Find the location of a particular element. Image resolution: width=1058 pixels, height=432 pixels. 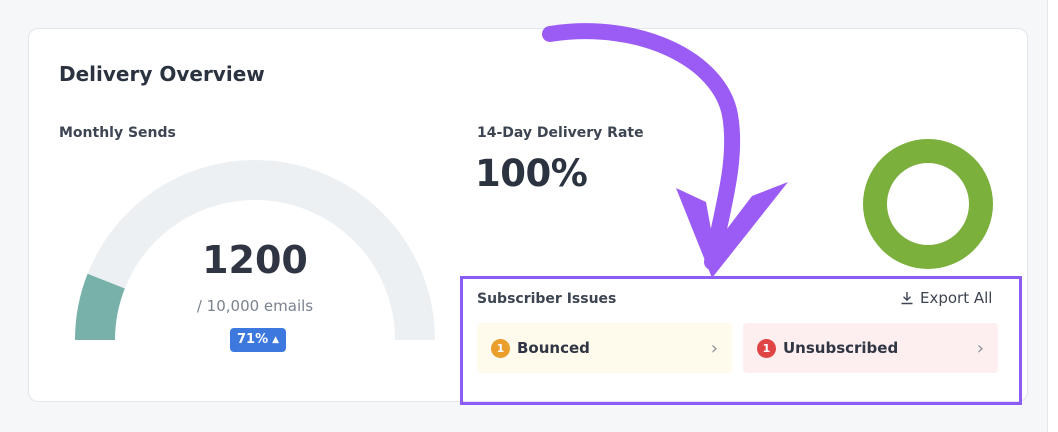

delivery-rate-ring is located at coordinates (928, 204).